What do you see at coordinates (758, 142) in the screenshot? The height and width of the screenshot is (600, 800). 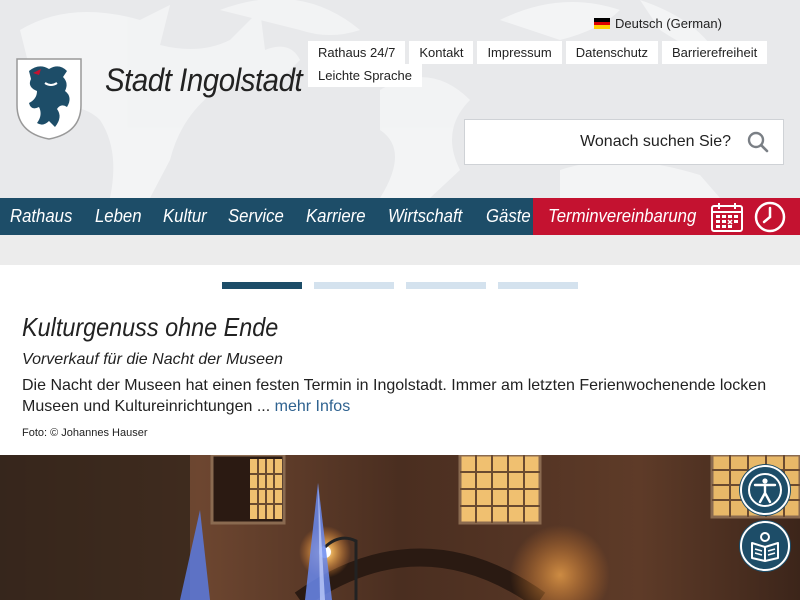 I see `search-icon` at bounding box center [758, 142].